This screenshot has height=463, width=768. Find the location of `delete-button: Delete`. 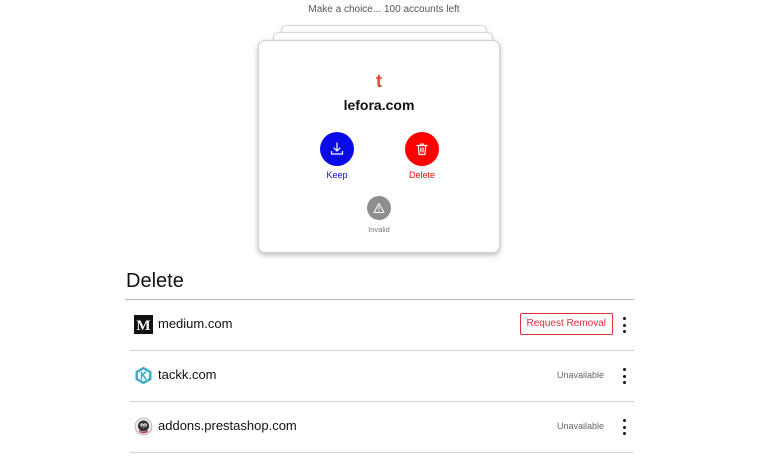

delete-button: Delete is located at coordinates (422, 156).